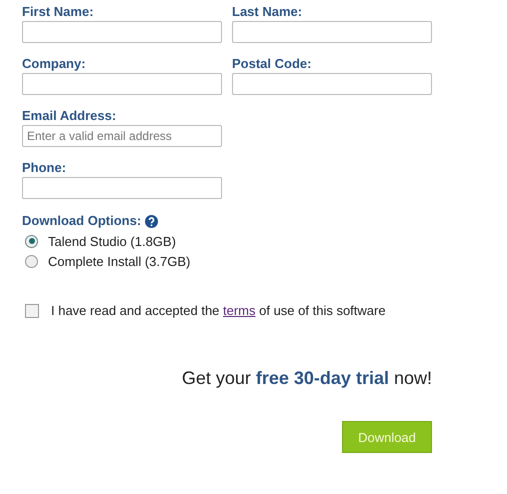 This screenshot has height=494, width=507. What do you see at coordinates (151, 221) in the screenshot?
I see `help-icon` at bounding box center [151, 221].